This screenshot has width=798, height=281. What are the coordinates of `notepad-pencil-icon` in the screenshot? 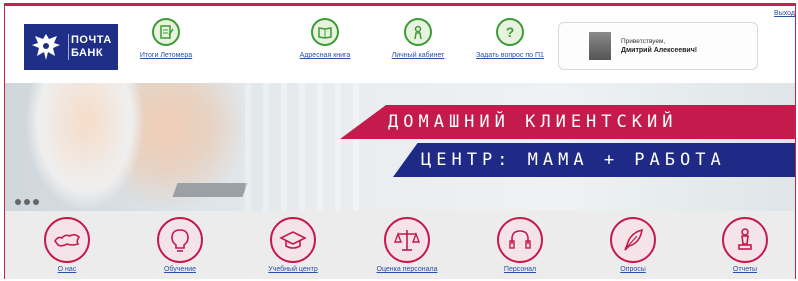 It's located at (166, 32).